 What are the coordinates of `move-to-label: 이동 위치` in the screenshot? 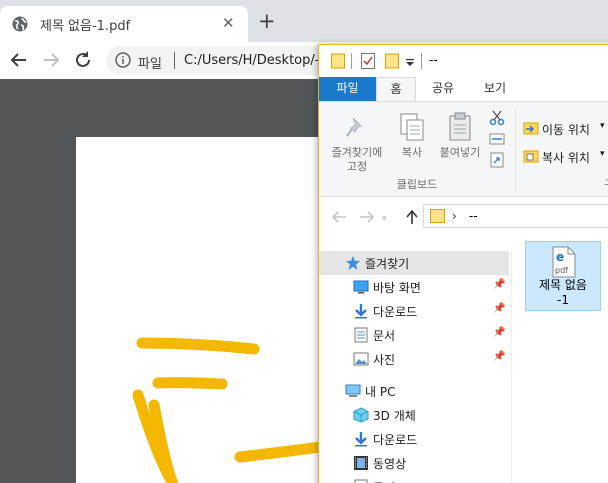 It's located at (566, 129).